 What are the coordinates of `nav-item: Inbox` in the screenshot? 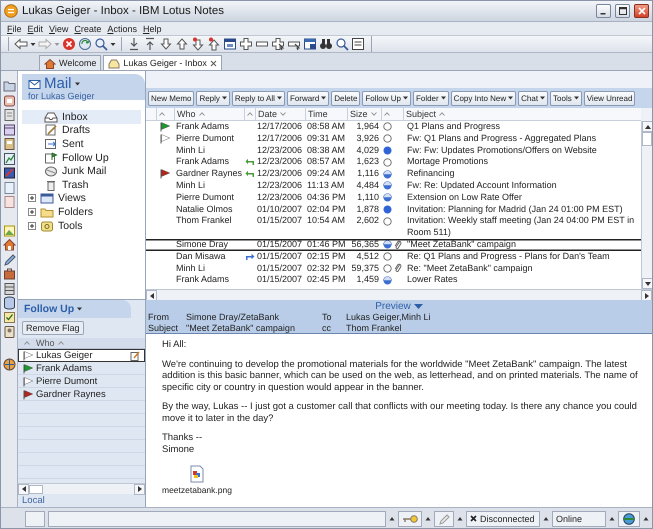 It's located at (81, 117).